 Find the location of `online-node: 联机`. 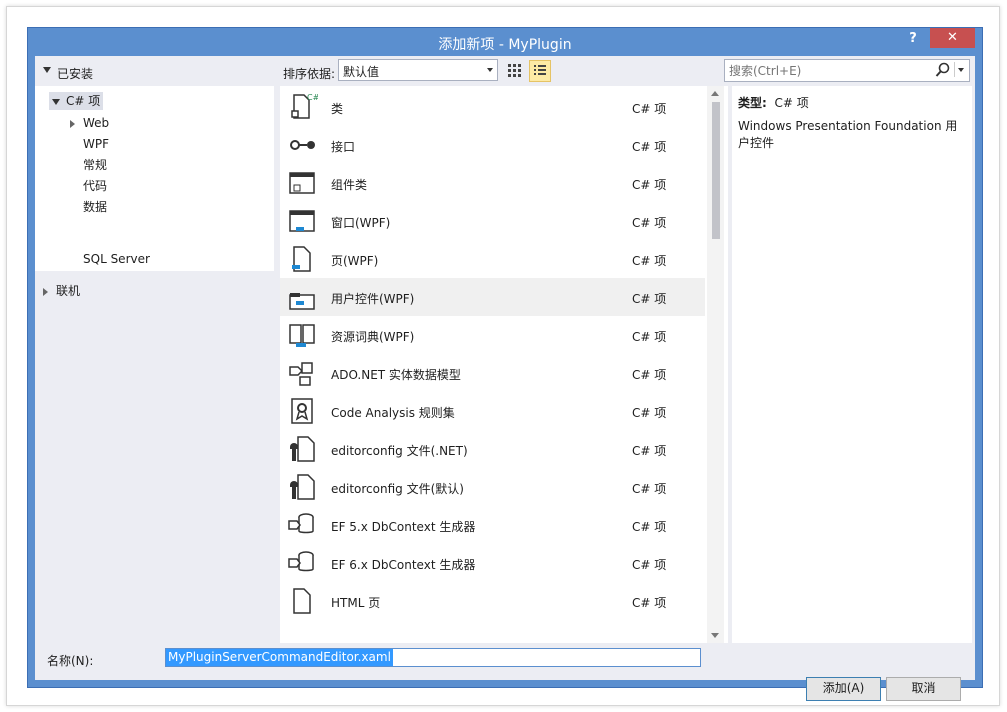

online-node: 联机 is located at coordinates (61, 291).